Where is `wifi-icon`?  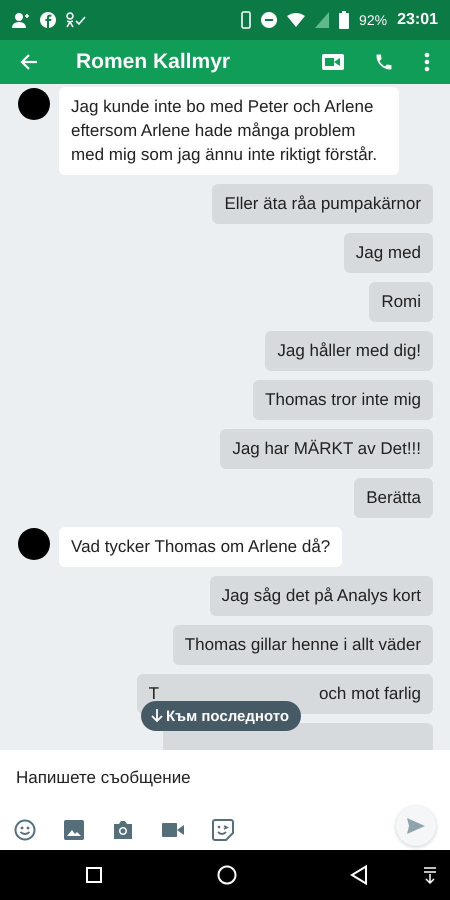 wifi-icon is located at coordinates (296, 20).